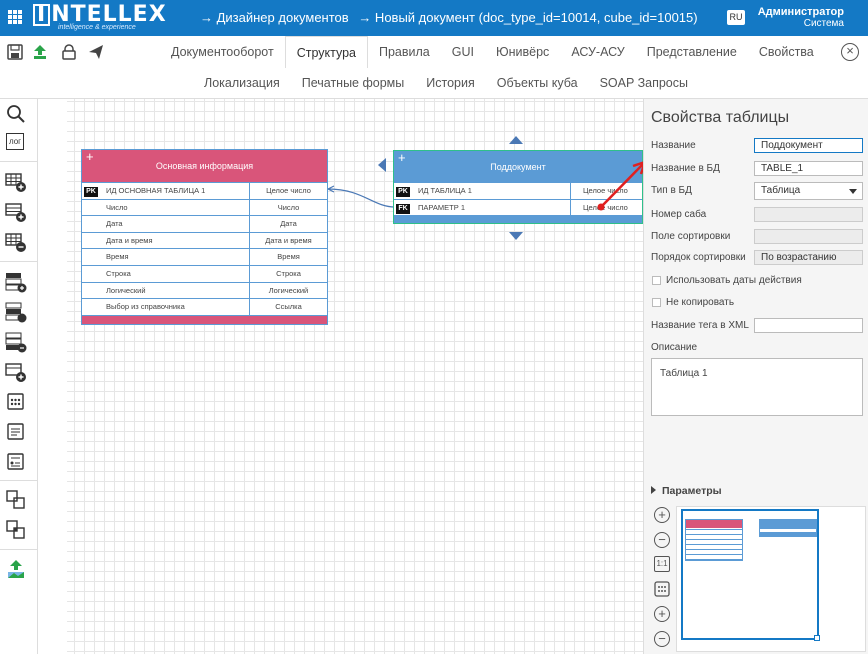  What do you see at coordinates (117, 257) in the screenshot?
I see `field-name: Время` at bounding box center [117, 257].